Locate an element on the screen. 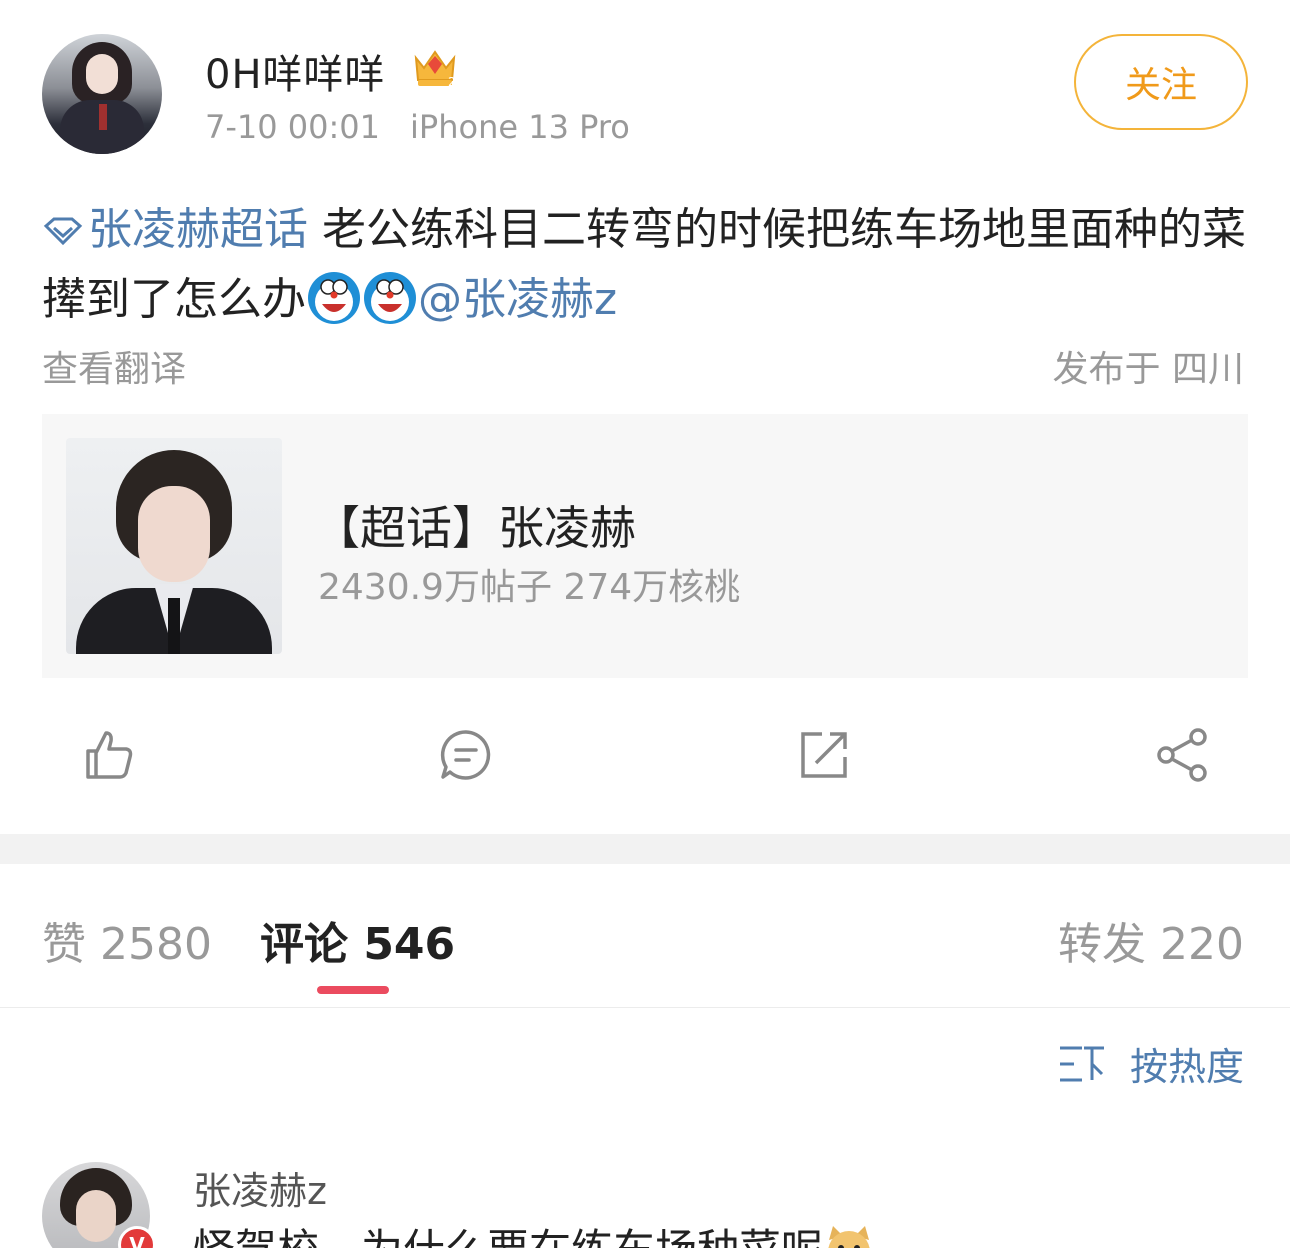 The width and height of the screenshot is (1290, 1248). post-username: 0H咩咩咩 is located at coordinates (295, 71).